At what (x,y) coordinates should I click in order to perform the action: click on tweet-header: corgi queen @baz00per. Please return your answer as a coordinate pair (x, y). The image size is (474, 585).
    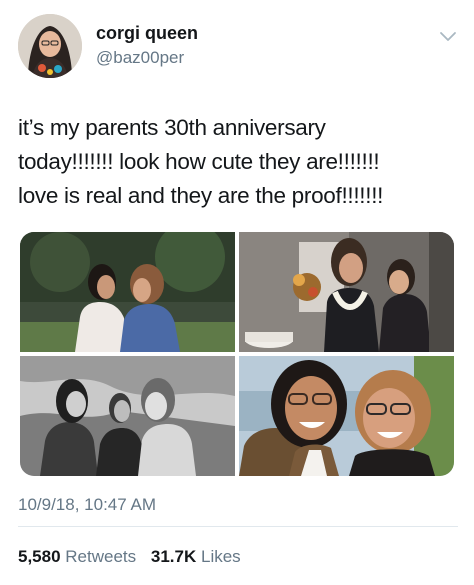
    Looking at the image, I should click on (238, 47).